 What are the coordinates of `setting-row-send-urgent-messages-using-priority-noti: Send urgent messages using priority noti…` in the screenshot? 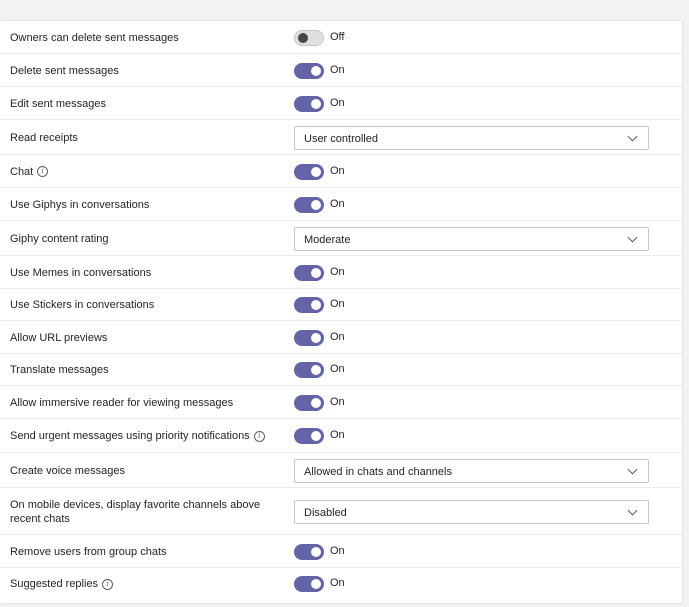 It's located at (341, 436).